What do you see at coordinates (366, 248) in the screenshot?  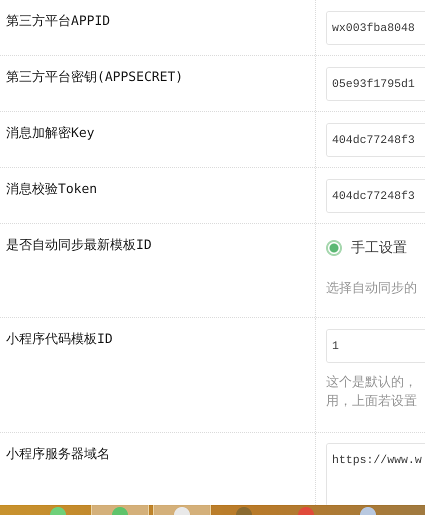 I see `radio-option: 手工设置` at bounding box center [366, 248].